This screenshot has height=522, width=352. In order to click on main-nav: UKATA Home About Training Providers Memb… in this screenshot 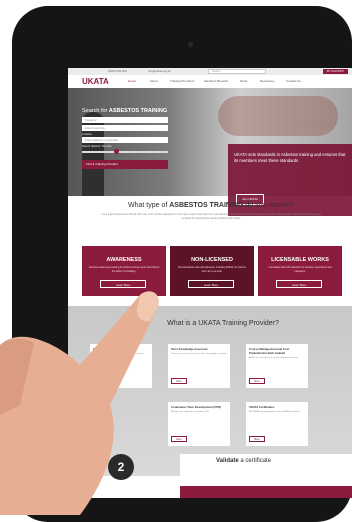, I will do `click(210, 82)`.